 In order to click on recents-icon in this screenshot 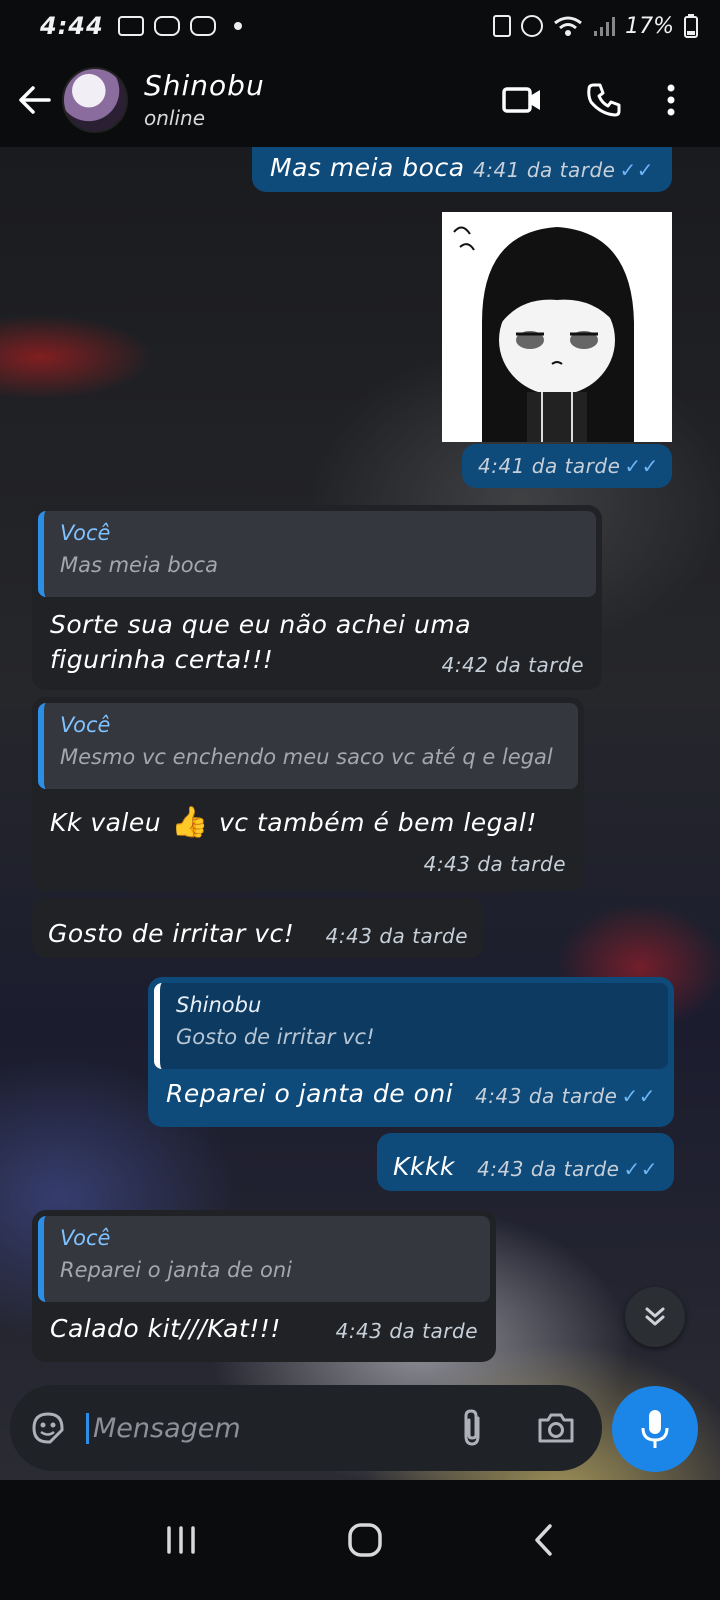, I will do `click(181, 1540)`.